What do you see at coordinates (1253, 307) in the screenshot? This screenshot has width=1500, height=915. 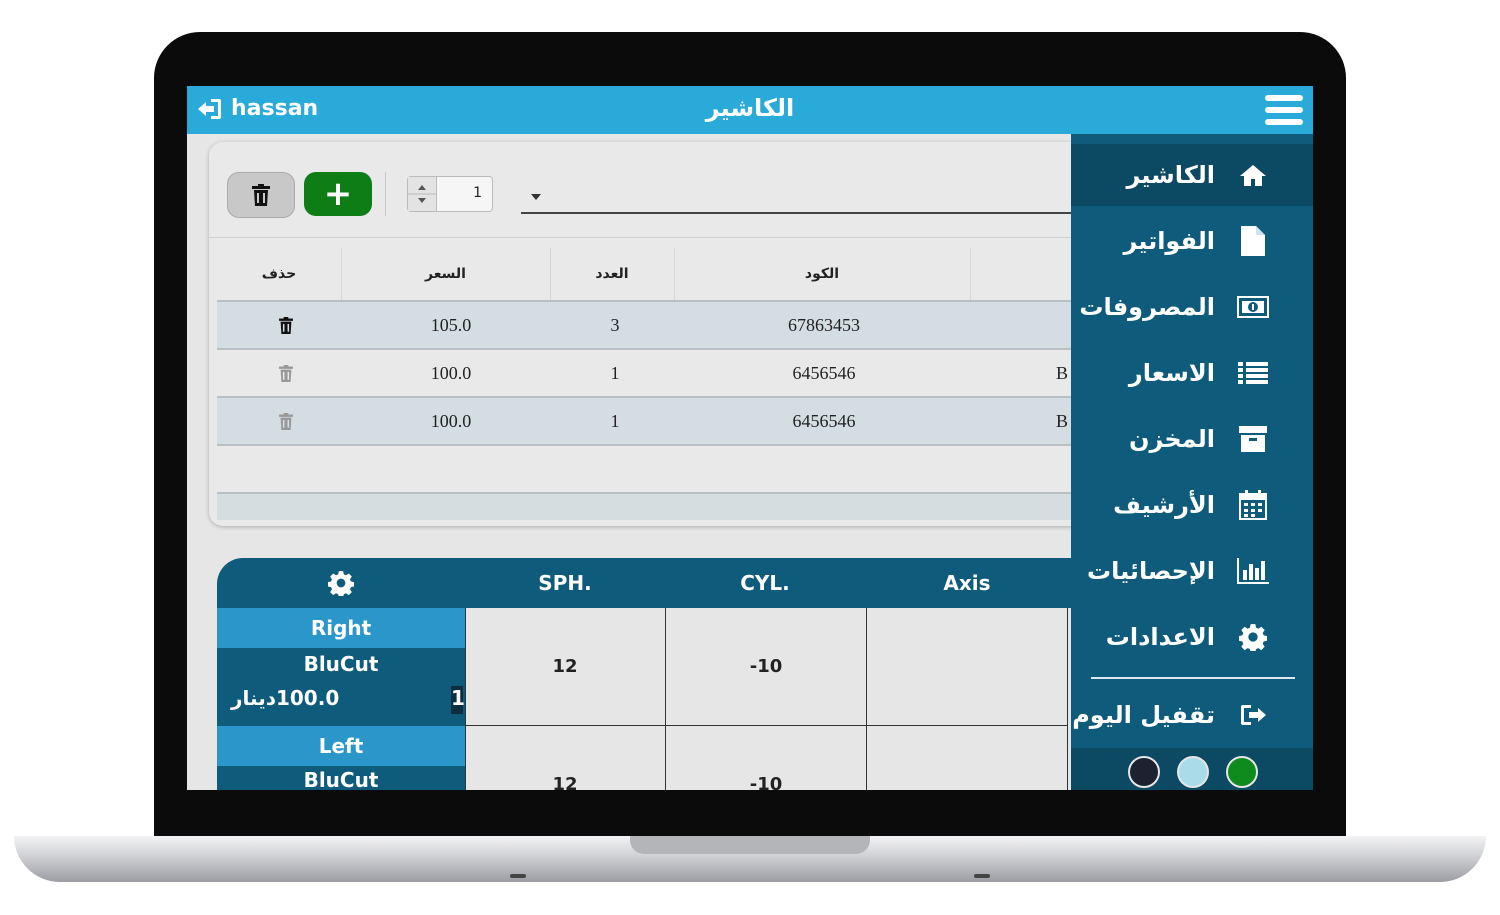 I see `money-icon` at bounding box center [1253, 307].